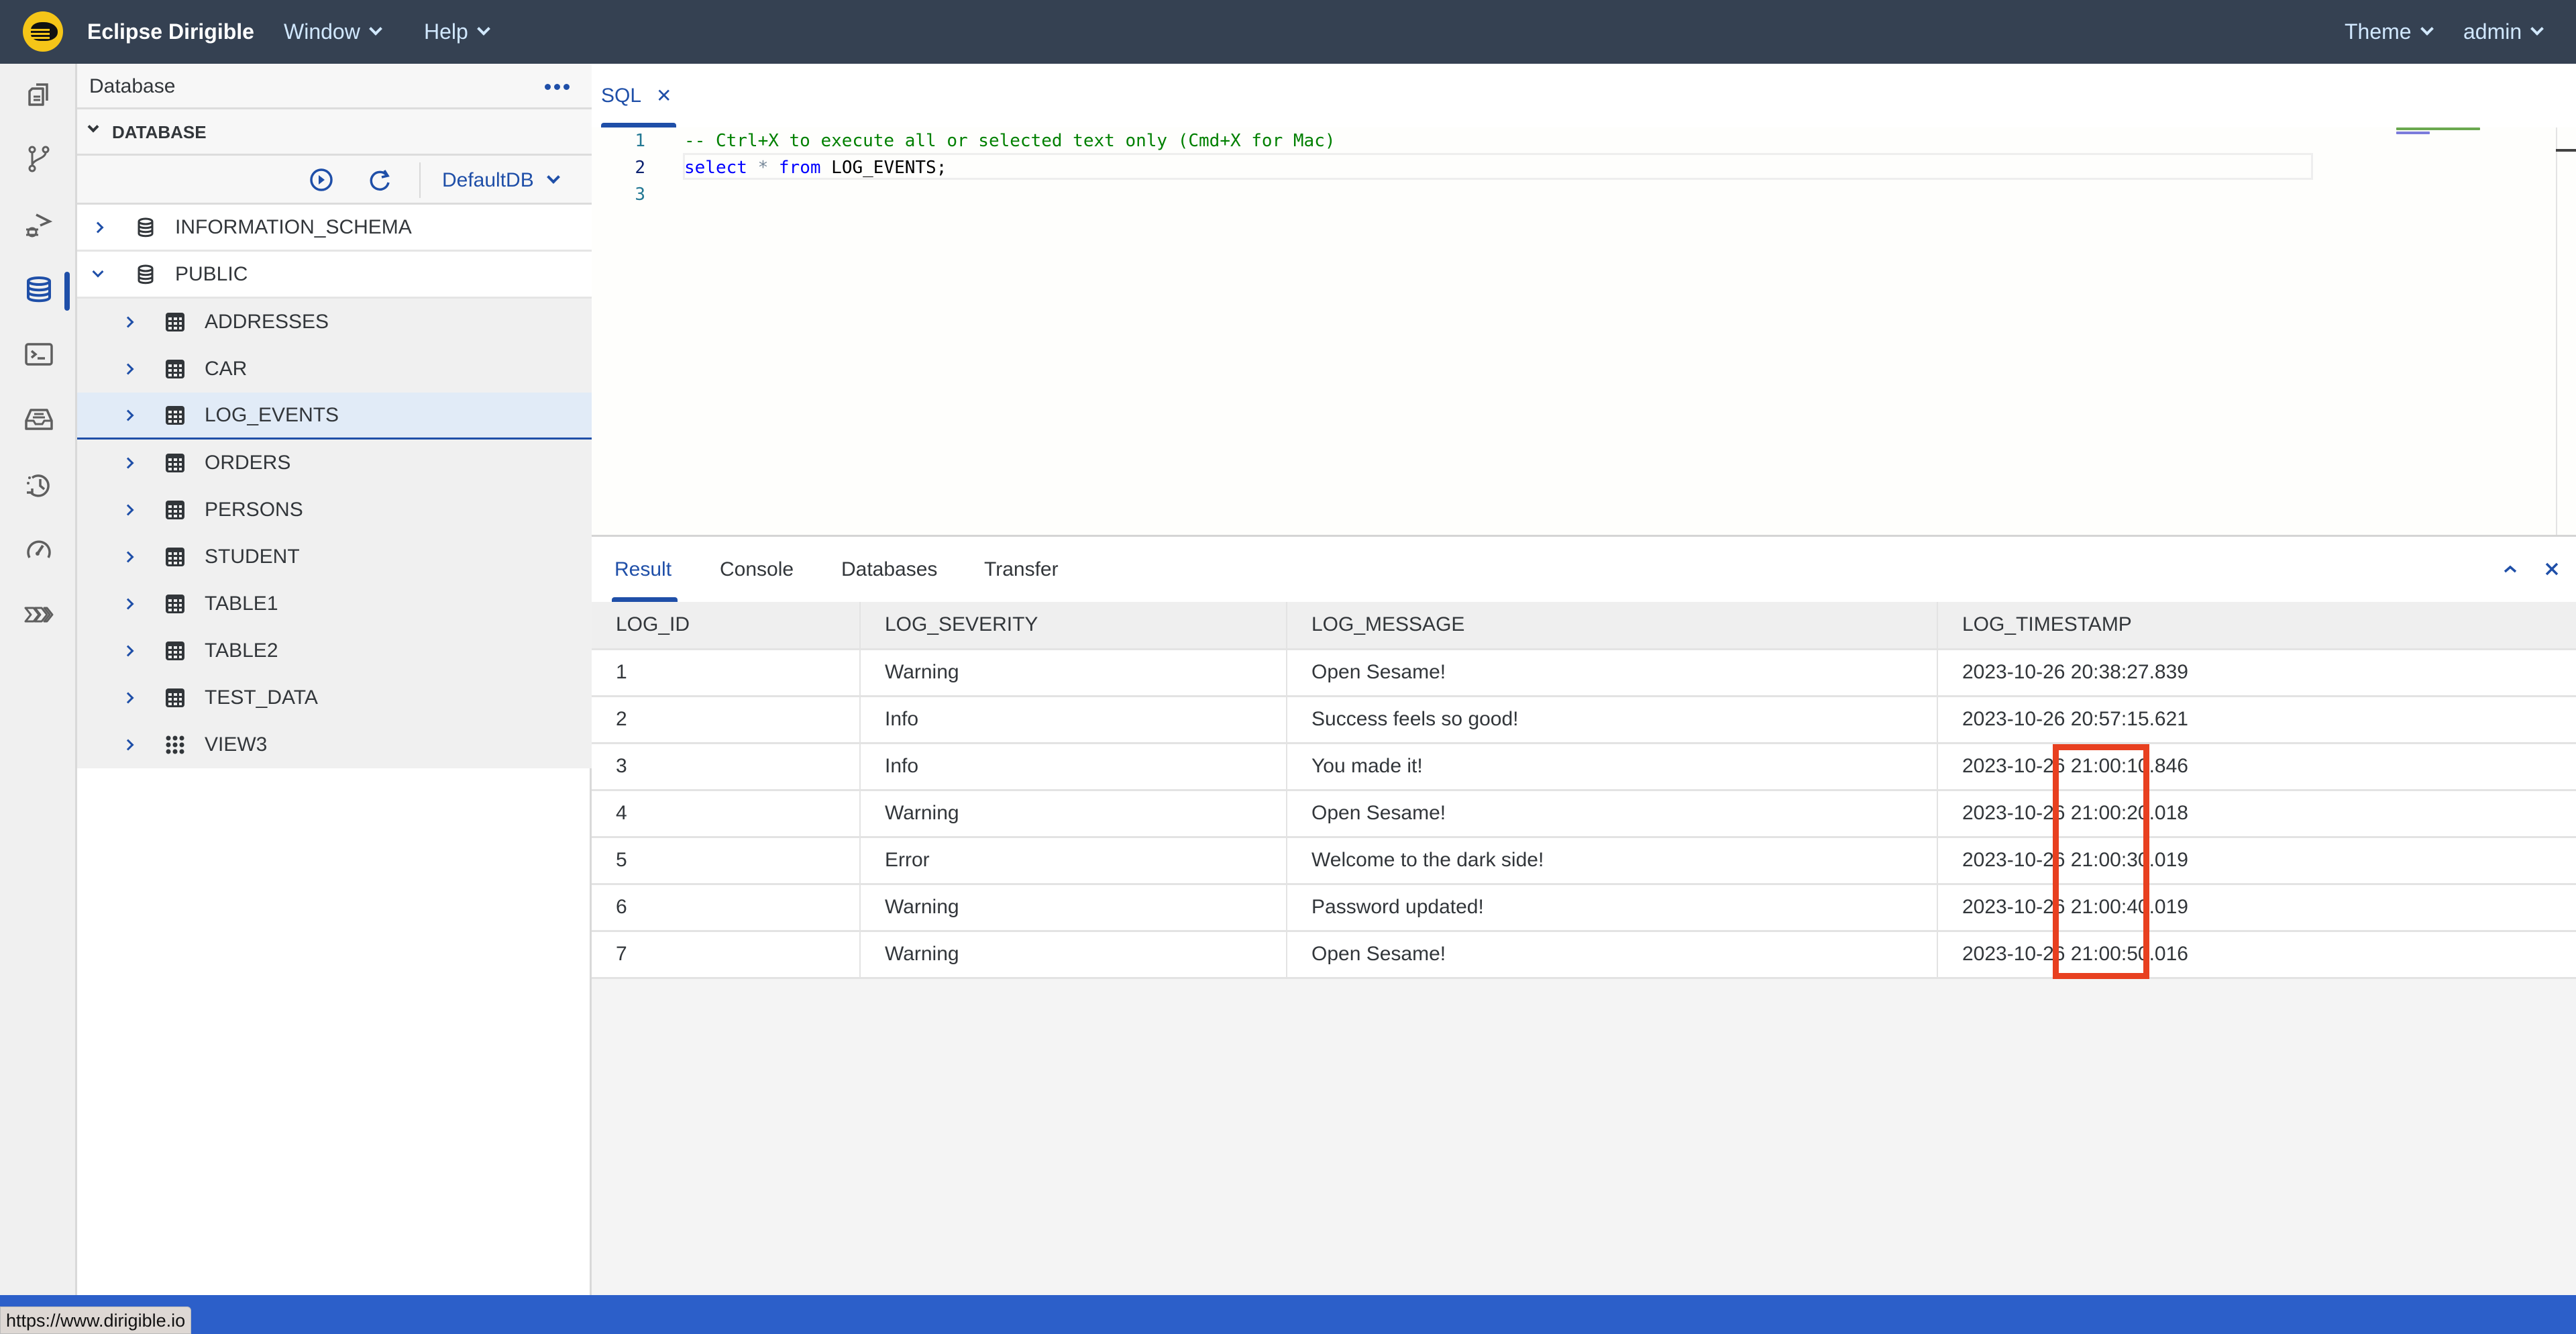 Image resolution: width=2576 pixels, height=1334 pixels. I want to click on table-cell-log-id: 5, so click(726, 861).